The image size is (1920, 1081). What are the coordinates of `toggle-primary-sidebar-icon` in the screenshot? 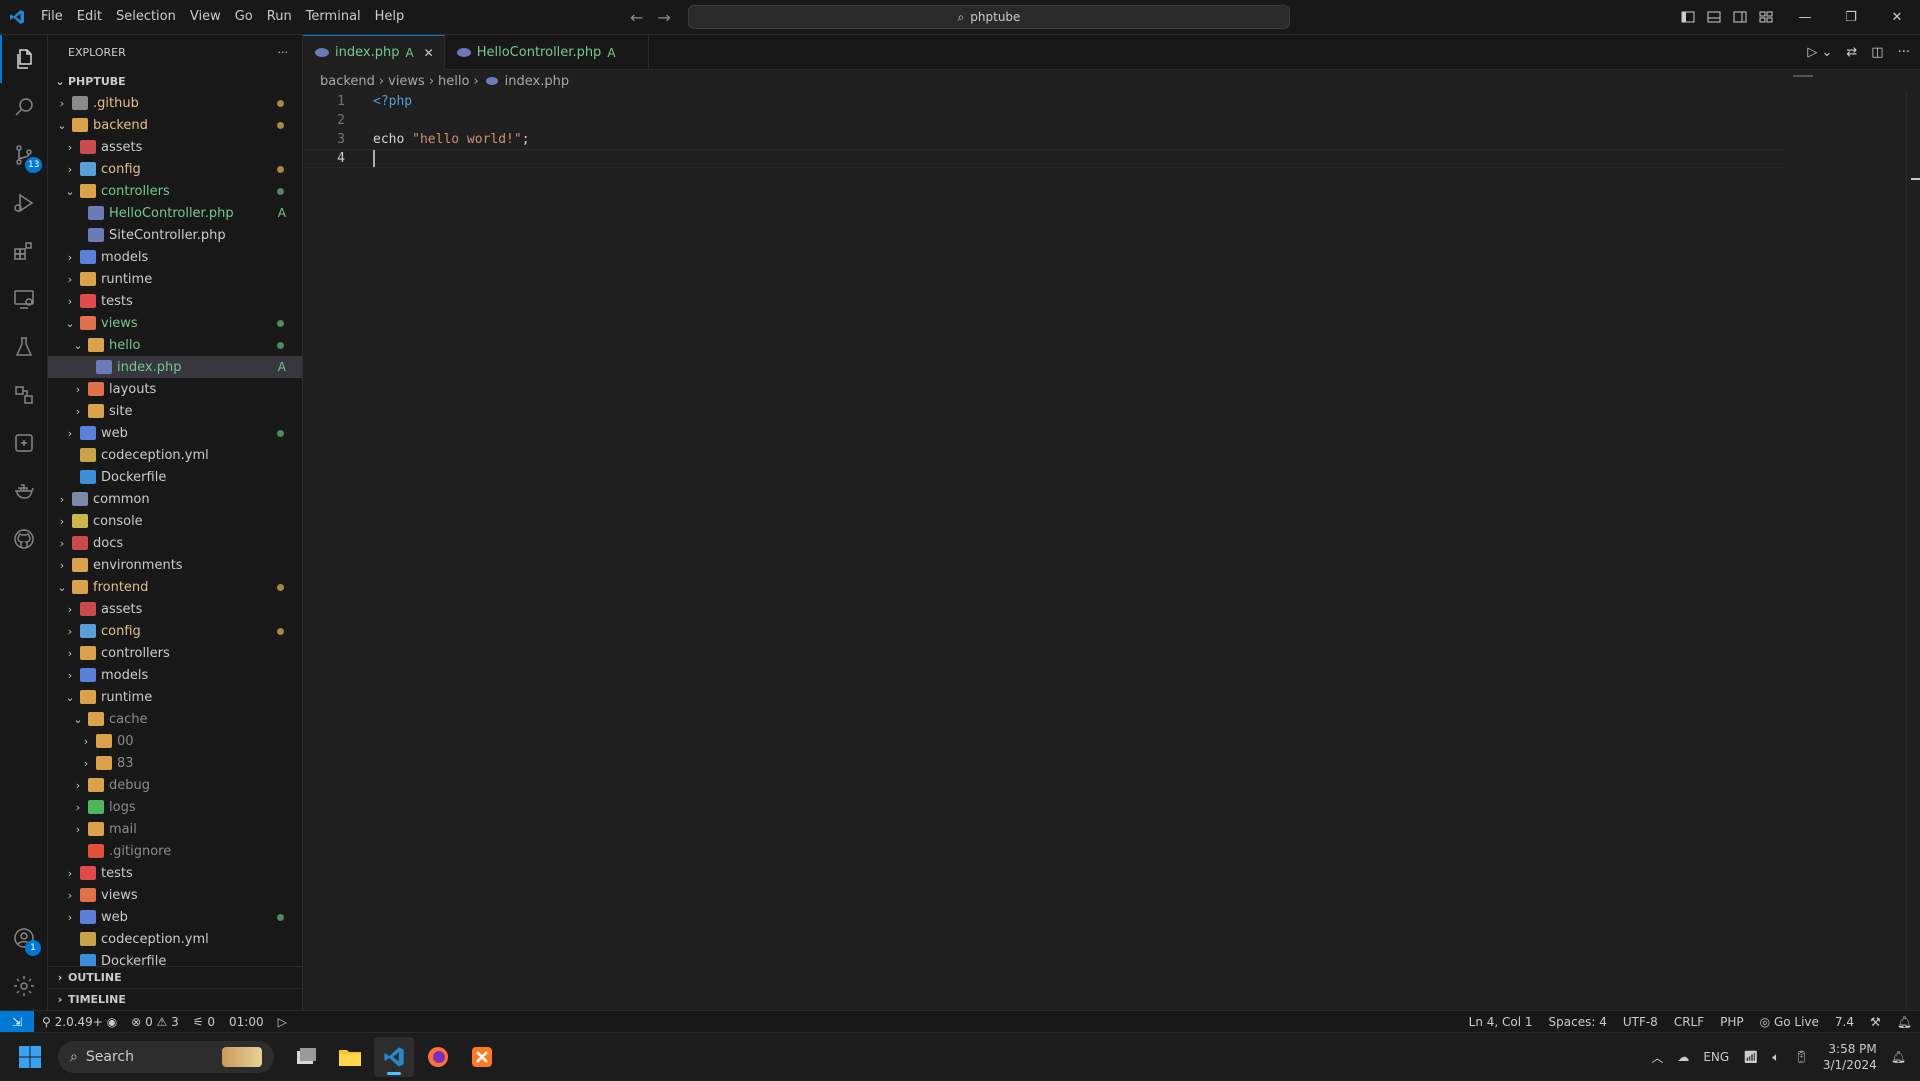 It's located at (1688, 17).